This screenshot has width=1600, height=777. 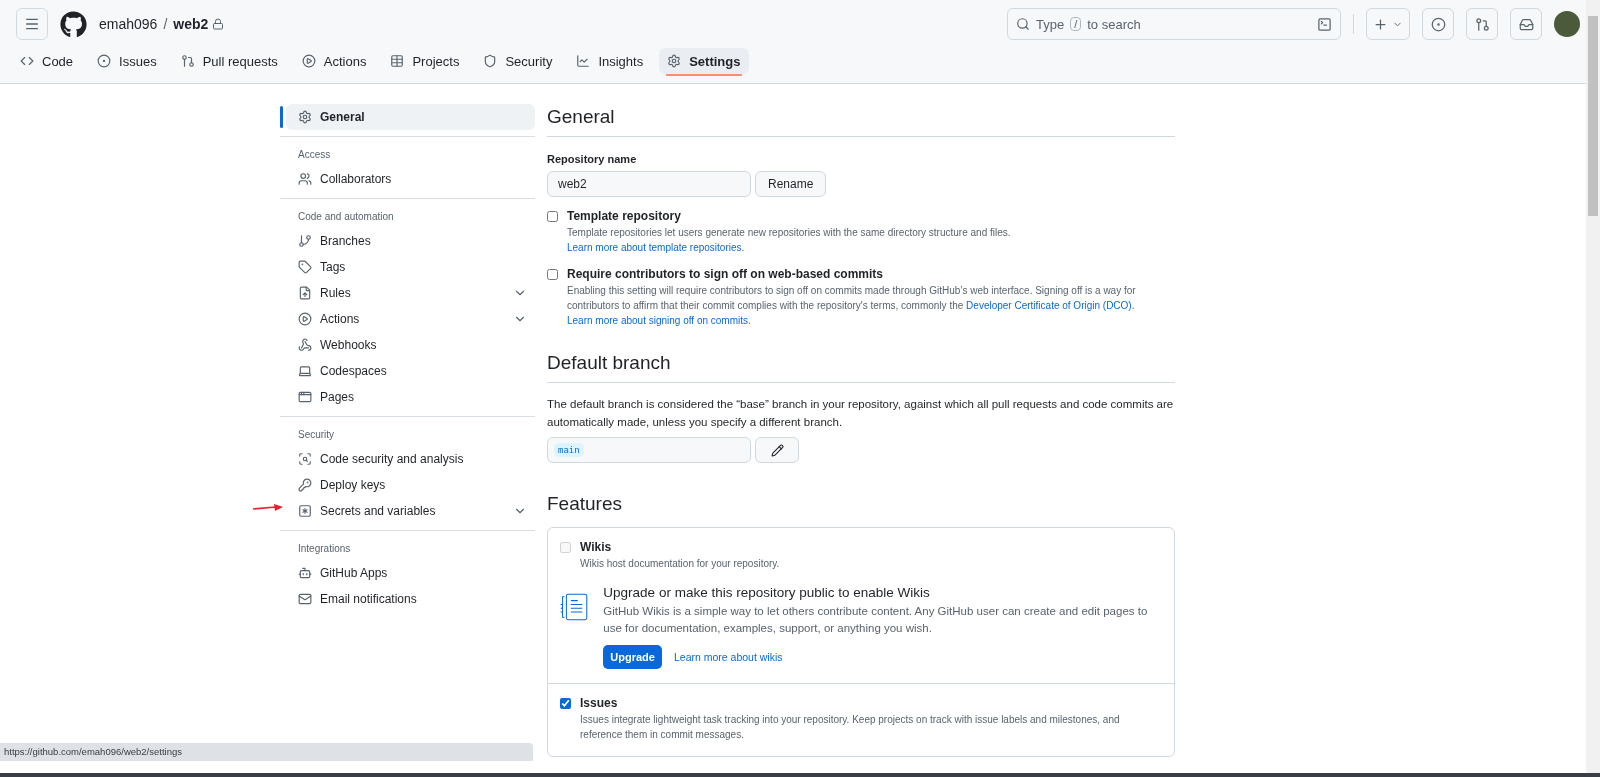 What do you see at coordinates (127, 61) in the screenshot?
I see `repo-tab: Issues` at bounding box center [127, 61].